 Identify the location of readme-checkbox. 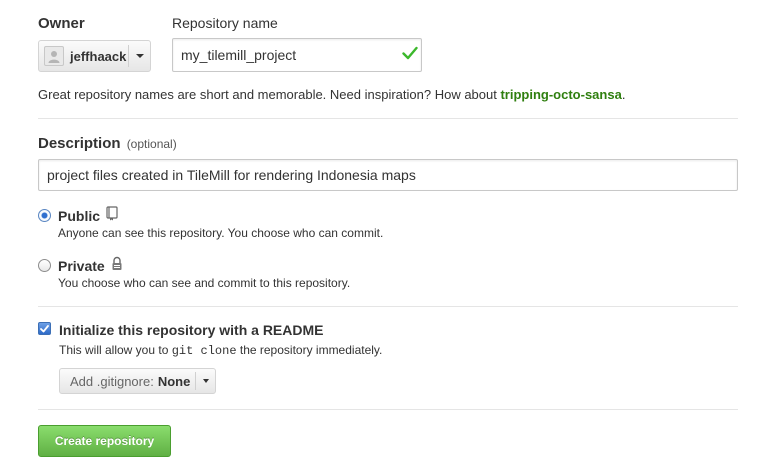
(44, 328).